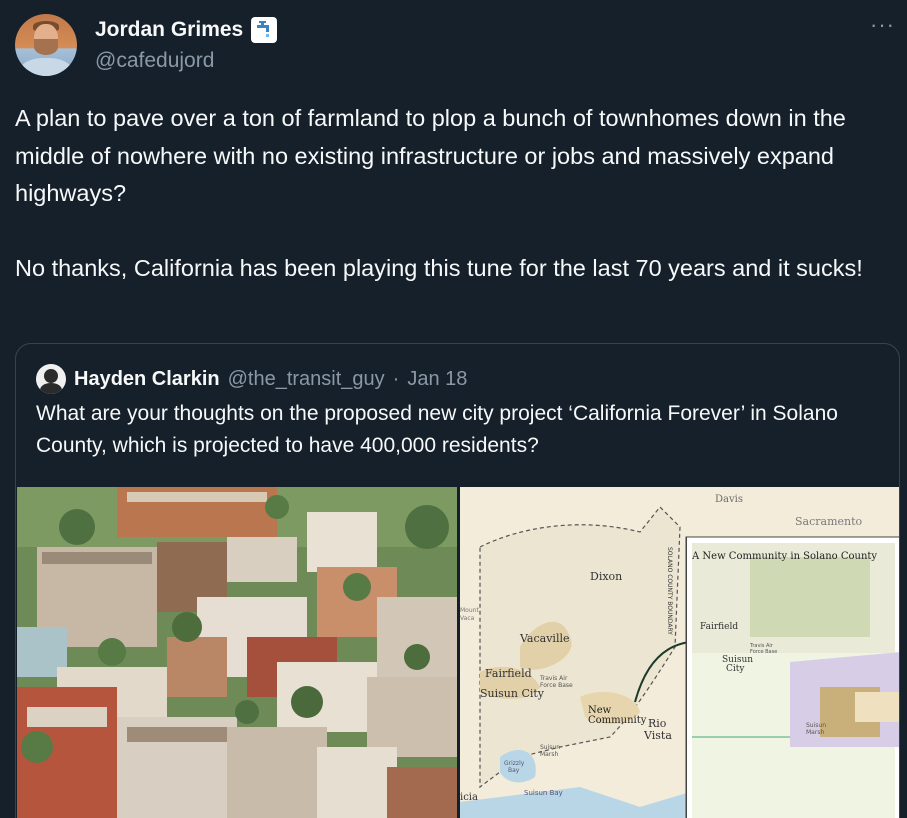 This screenshot has height=818, width=907. I want to click on quoted-author-handle: @the_transit_guy, so click(306, 379).